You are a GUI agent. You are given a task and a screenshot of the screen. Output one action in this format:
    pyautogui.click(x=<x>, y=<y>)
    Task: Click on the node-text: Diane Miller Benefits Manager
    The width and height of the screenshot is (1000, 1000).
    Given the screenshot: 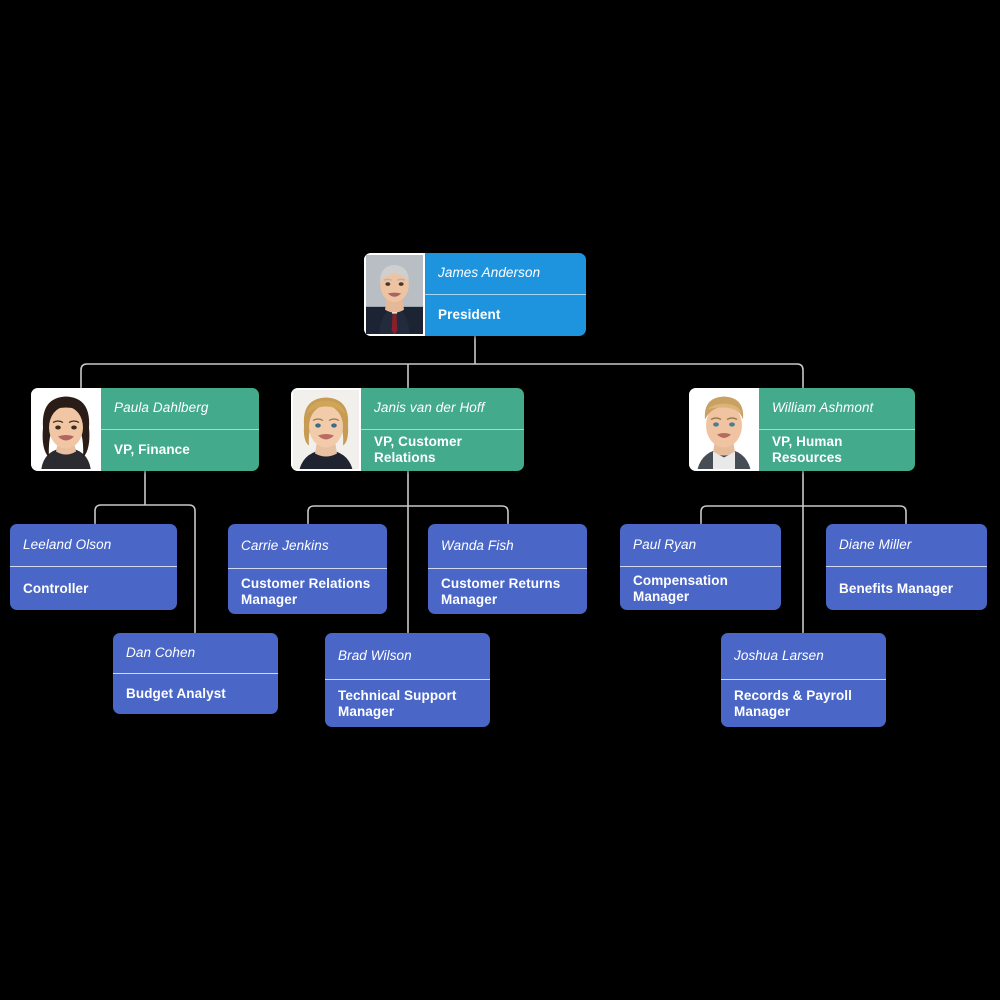 What is the action you would take?
    pyautogui.click(x=906, y=567)
    